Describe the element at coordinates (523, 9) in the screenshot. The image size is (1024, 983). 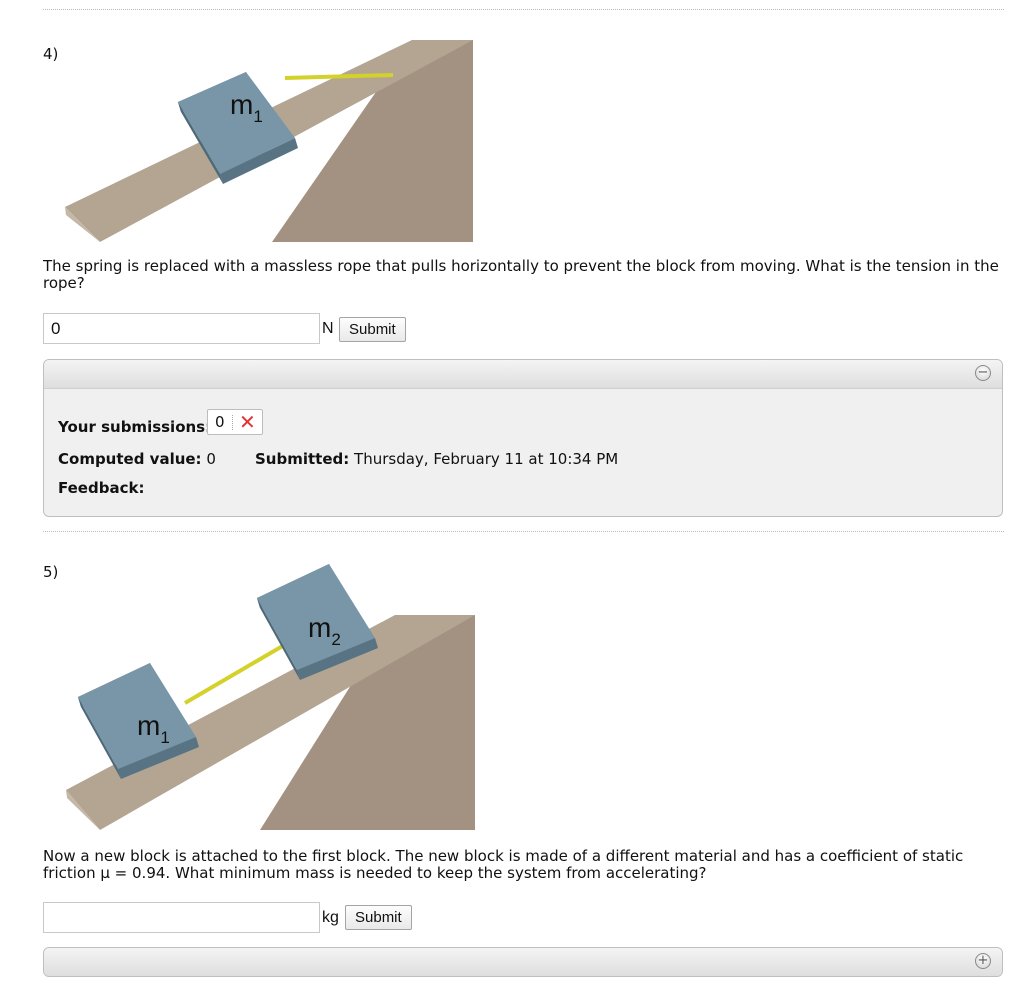
I see `top-divider` at that location.